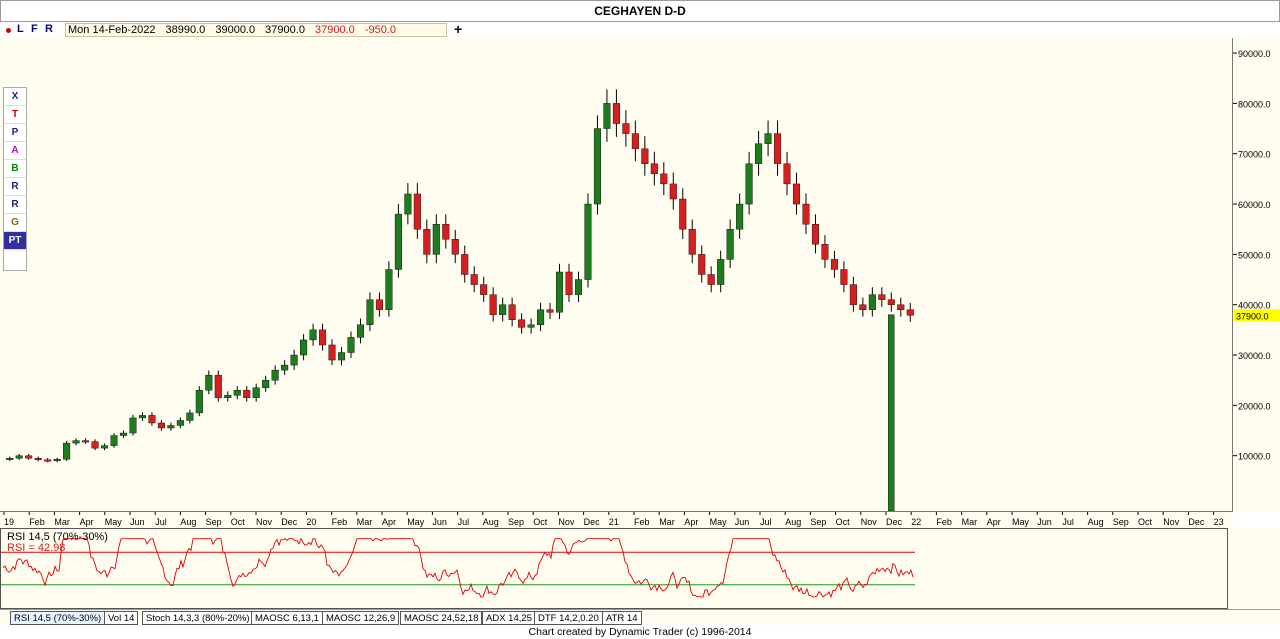  Describe the element at coordinates (441, 618) in the screenshot. I see `tab-maosc-24: MAOSC 24,52,18` at that location.